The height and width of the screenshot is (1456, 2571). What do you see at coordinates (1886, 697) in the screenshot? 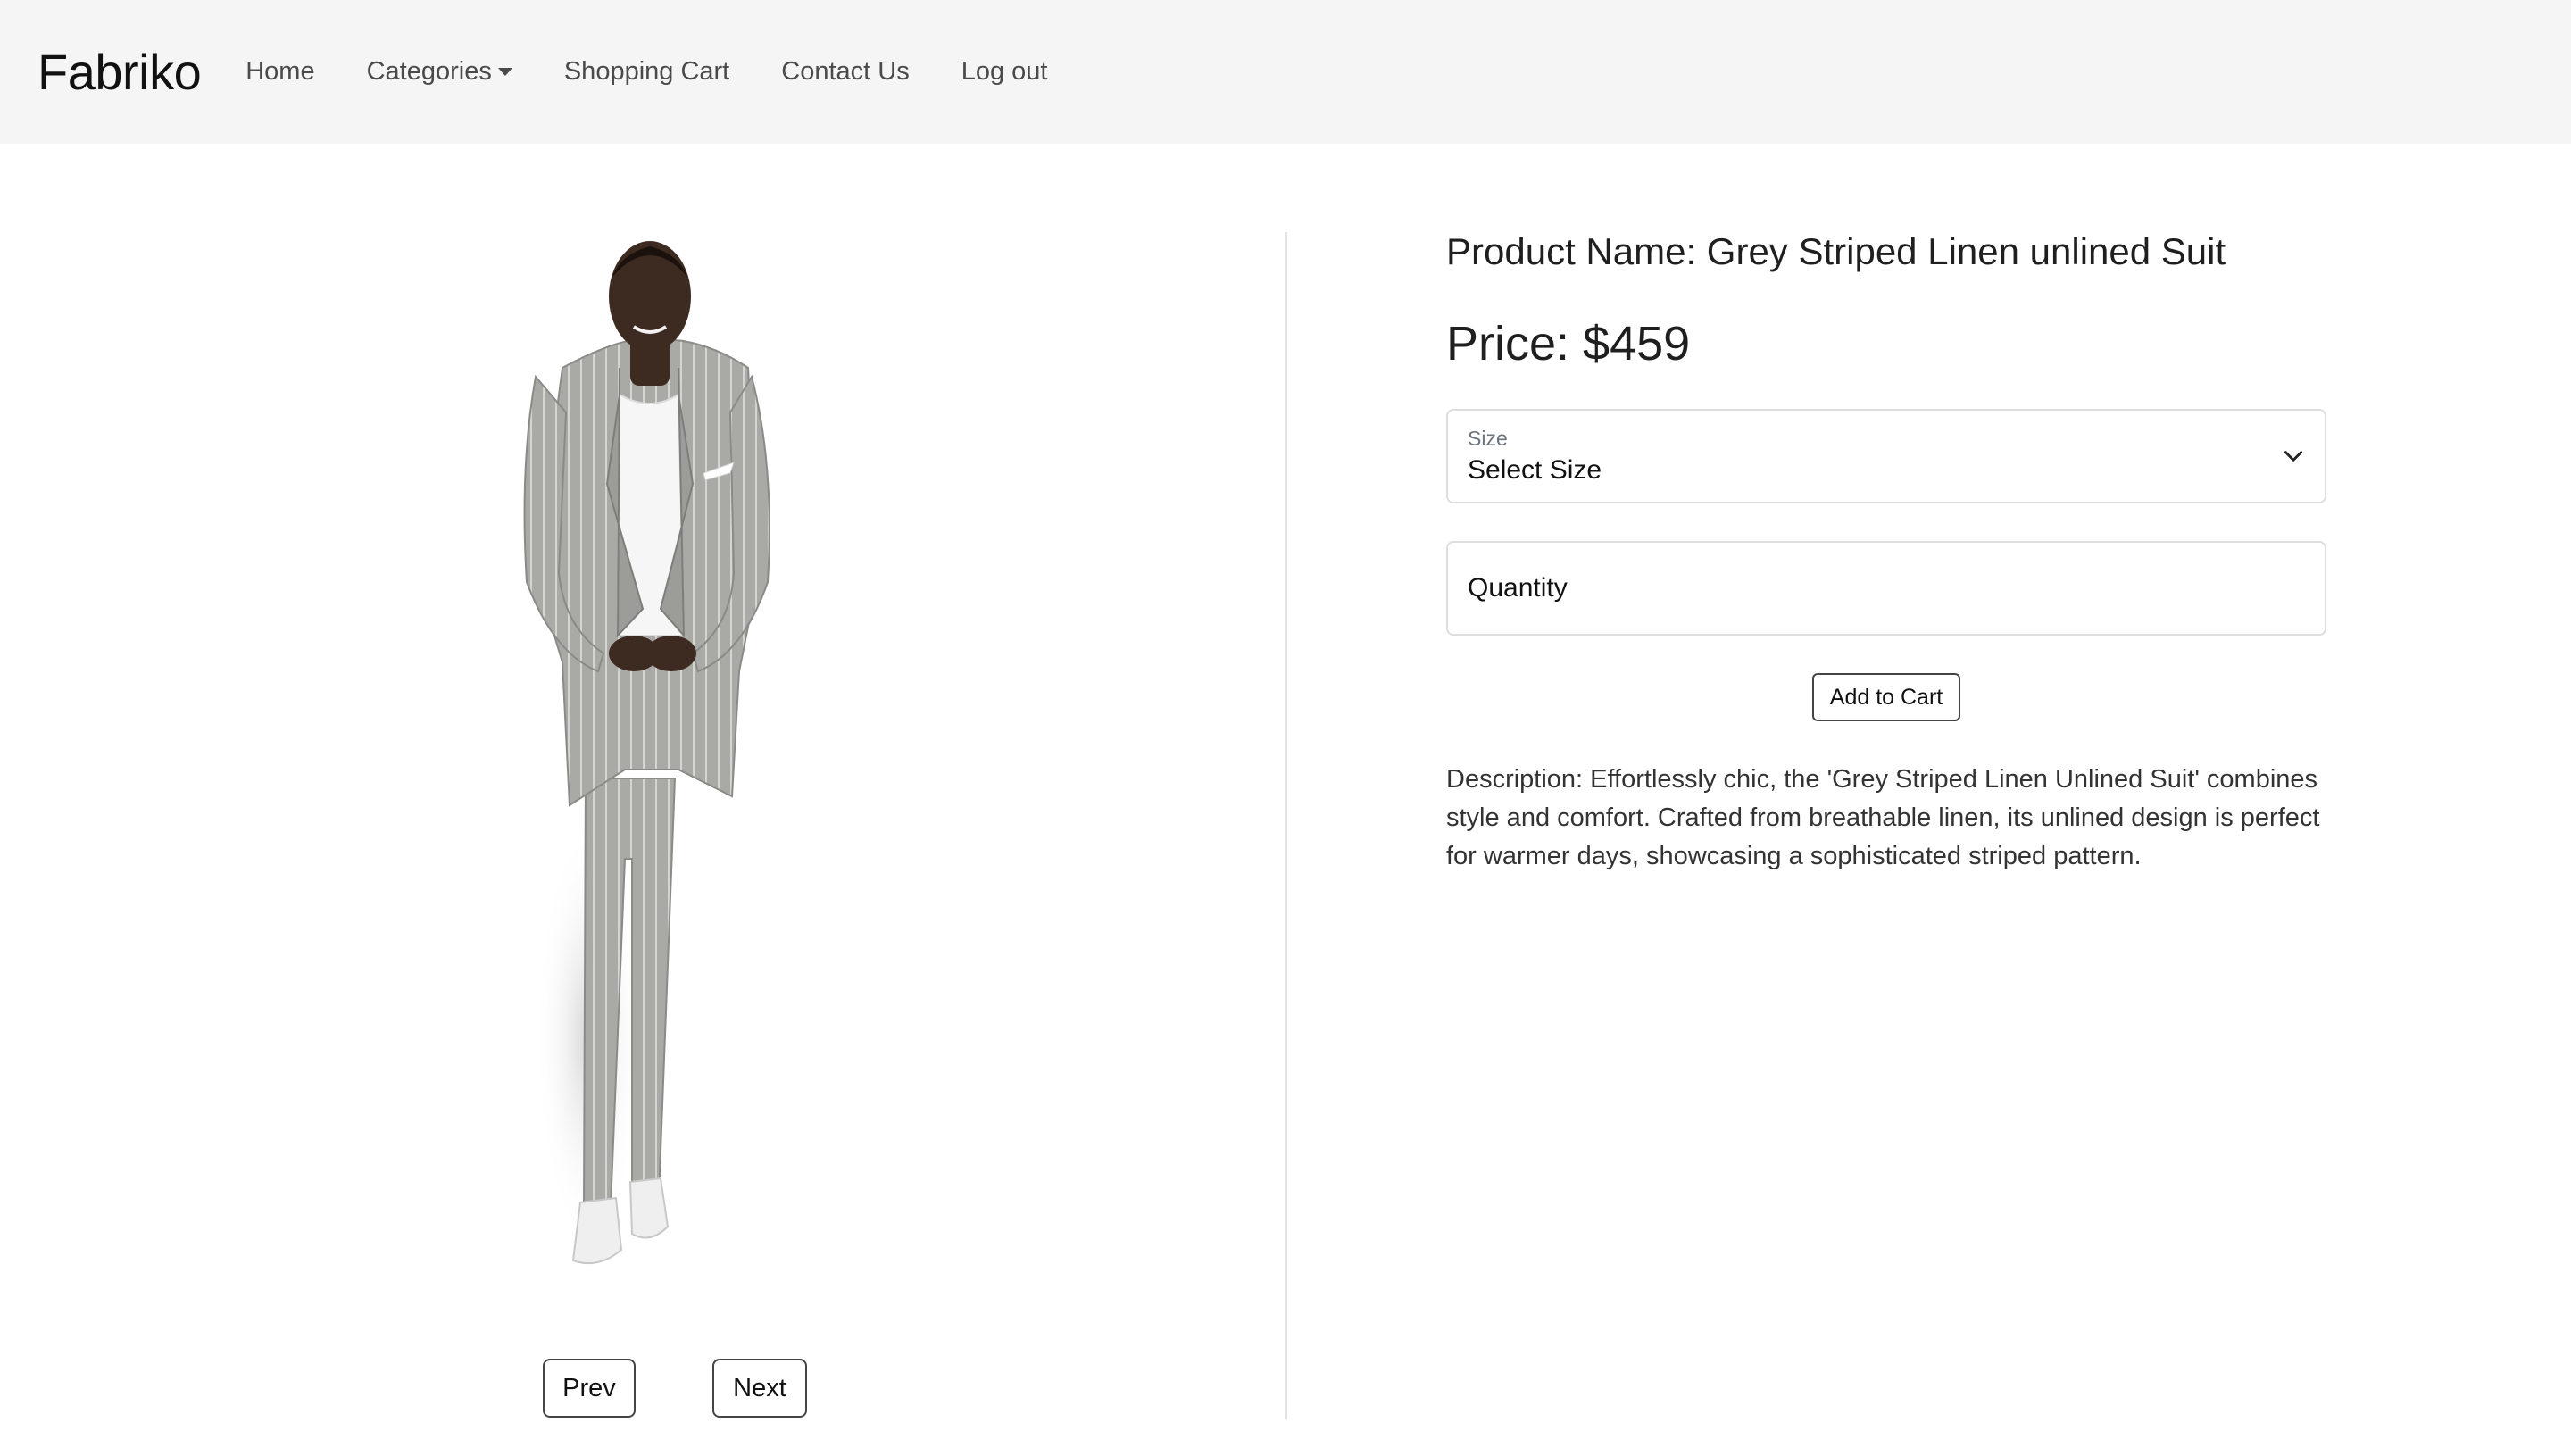
I see `add-to-cart-button: Add to Cart` at bounding box center [1886, 697].